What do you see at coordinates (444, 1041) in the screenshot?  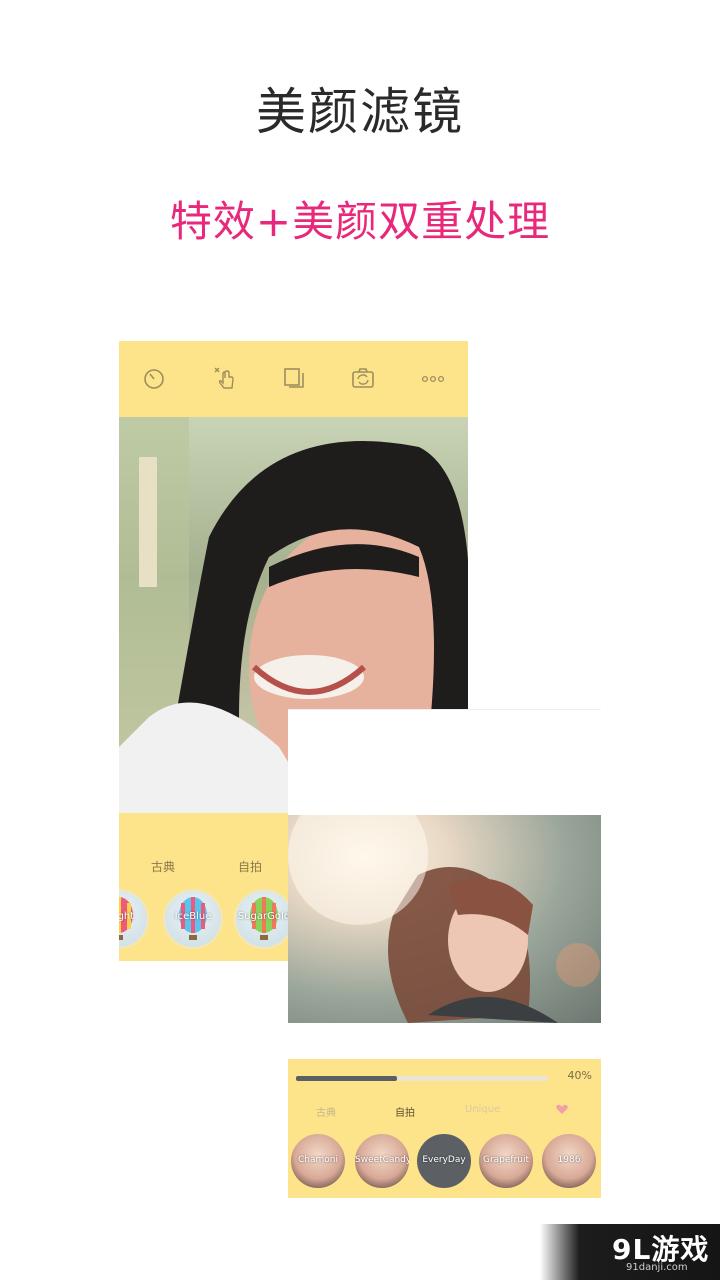 I see `spacer` at bounding box center [444, 1041].